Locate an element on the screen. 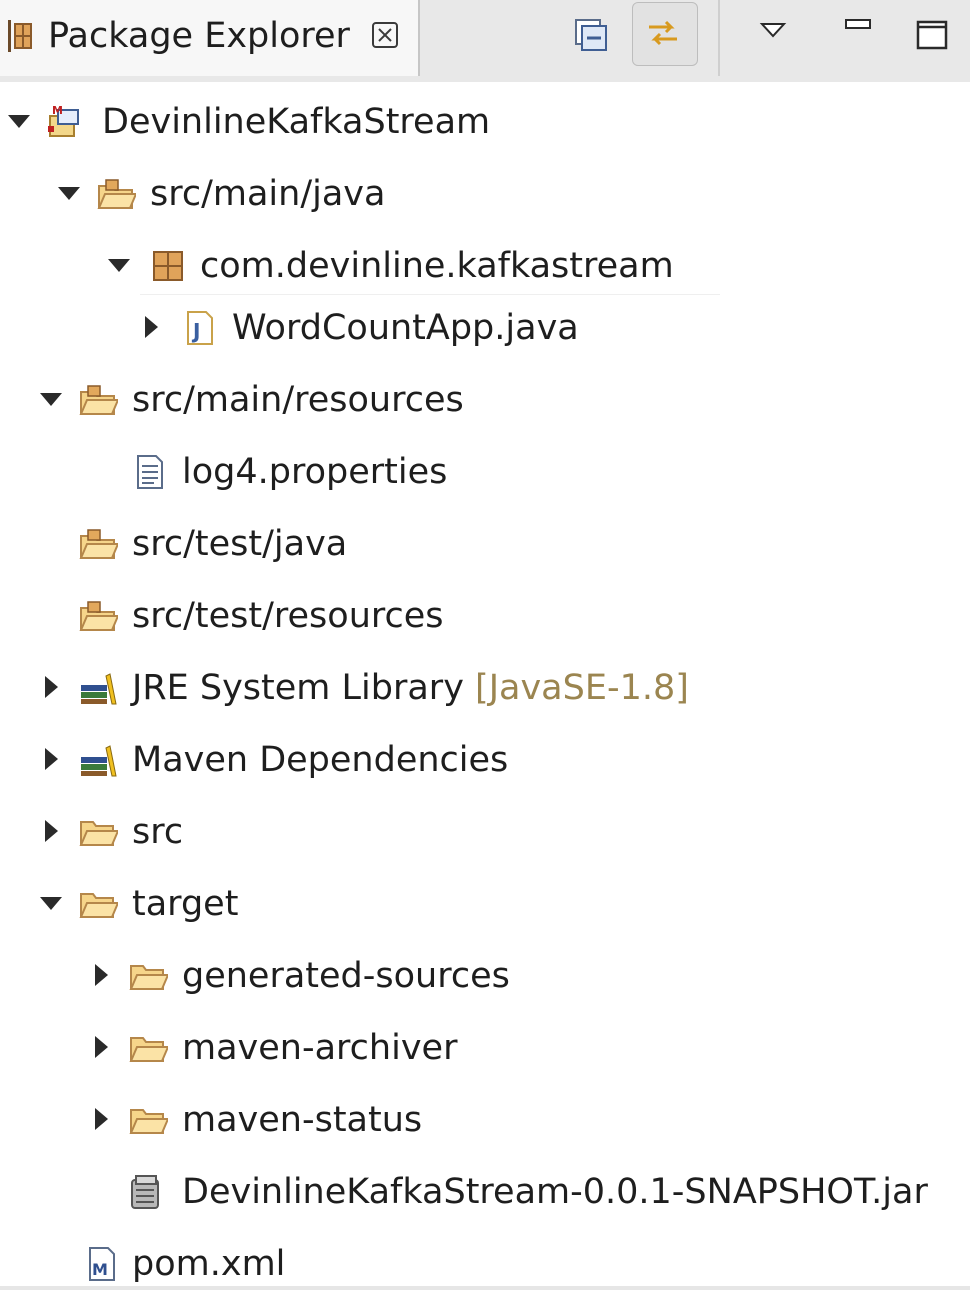  target-folder-label: target is located at coordinates (185, 904).